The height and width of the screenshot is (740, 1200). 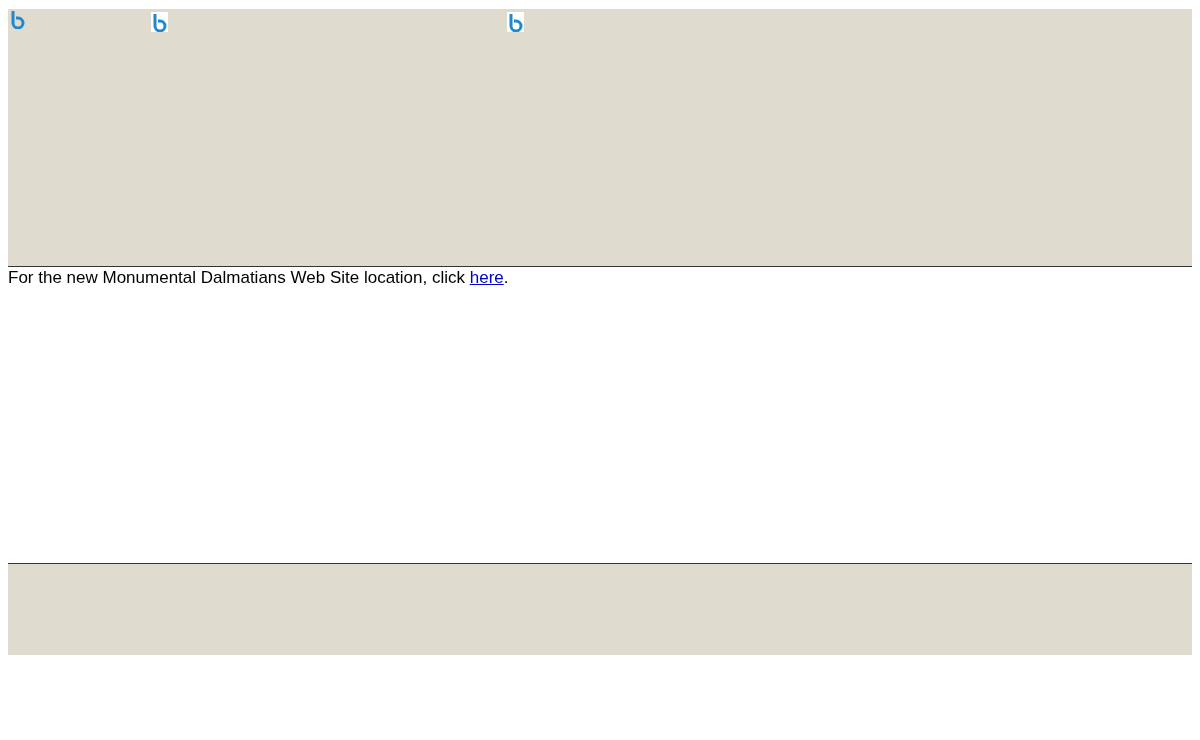 I want to click on notice-text: For the new Monumental Dalmatians Web Site location, click here., so click(x=259, y=278).